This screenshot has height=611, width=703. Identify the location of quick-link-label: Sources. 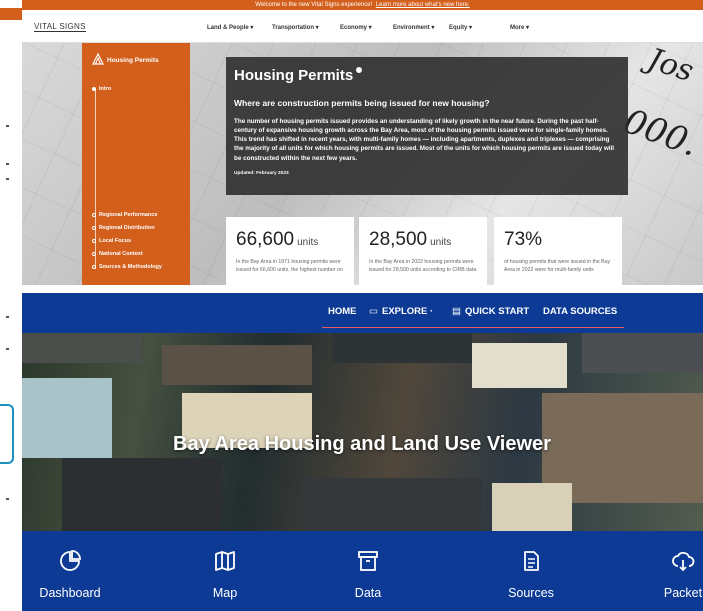
(531, 593).